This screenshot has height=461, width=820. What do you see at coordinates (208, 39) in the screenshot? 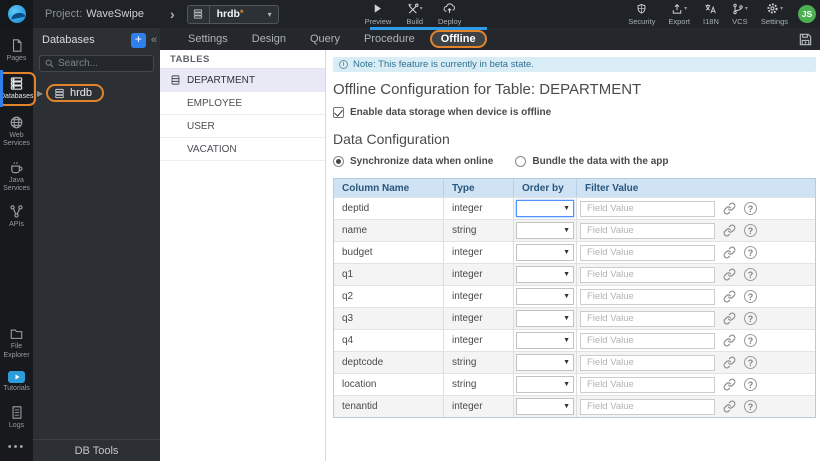
I see `tab-settings: Settings` at bounding box center [208, 39].